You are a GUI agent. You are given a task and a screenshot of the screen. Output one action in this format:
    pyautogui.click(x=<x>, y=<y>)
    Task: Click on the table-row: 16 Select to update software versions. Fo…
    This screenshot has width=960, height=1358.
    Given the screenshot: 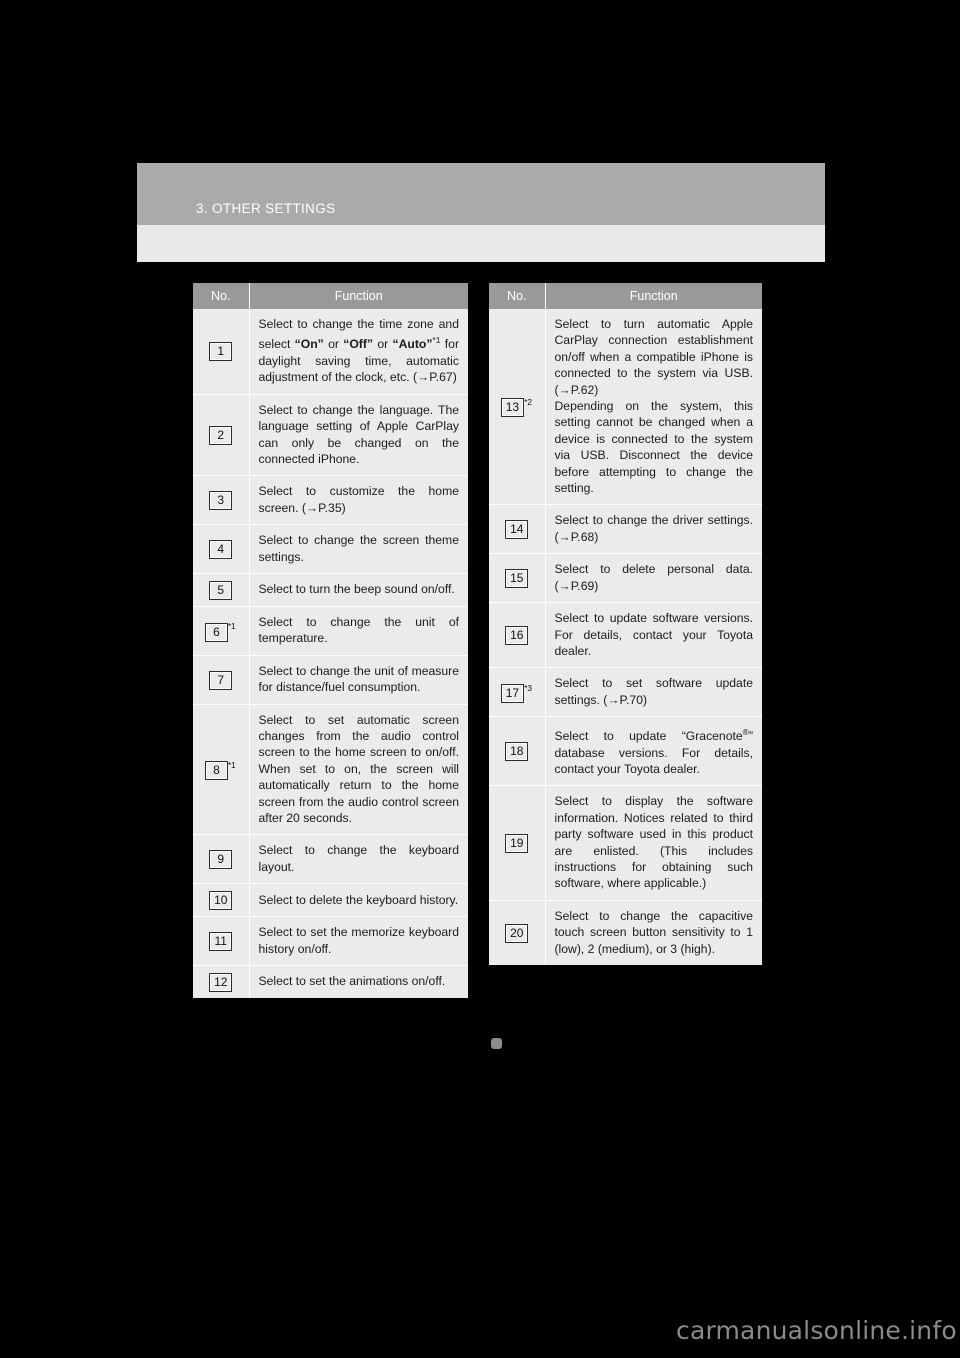 What is the action you would take?
    pyautogui.click(x=625, y=635)
    